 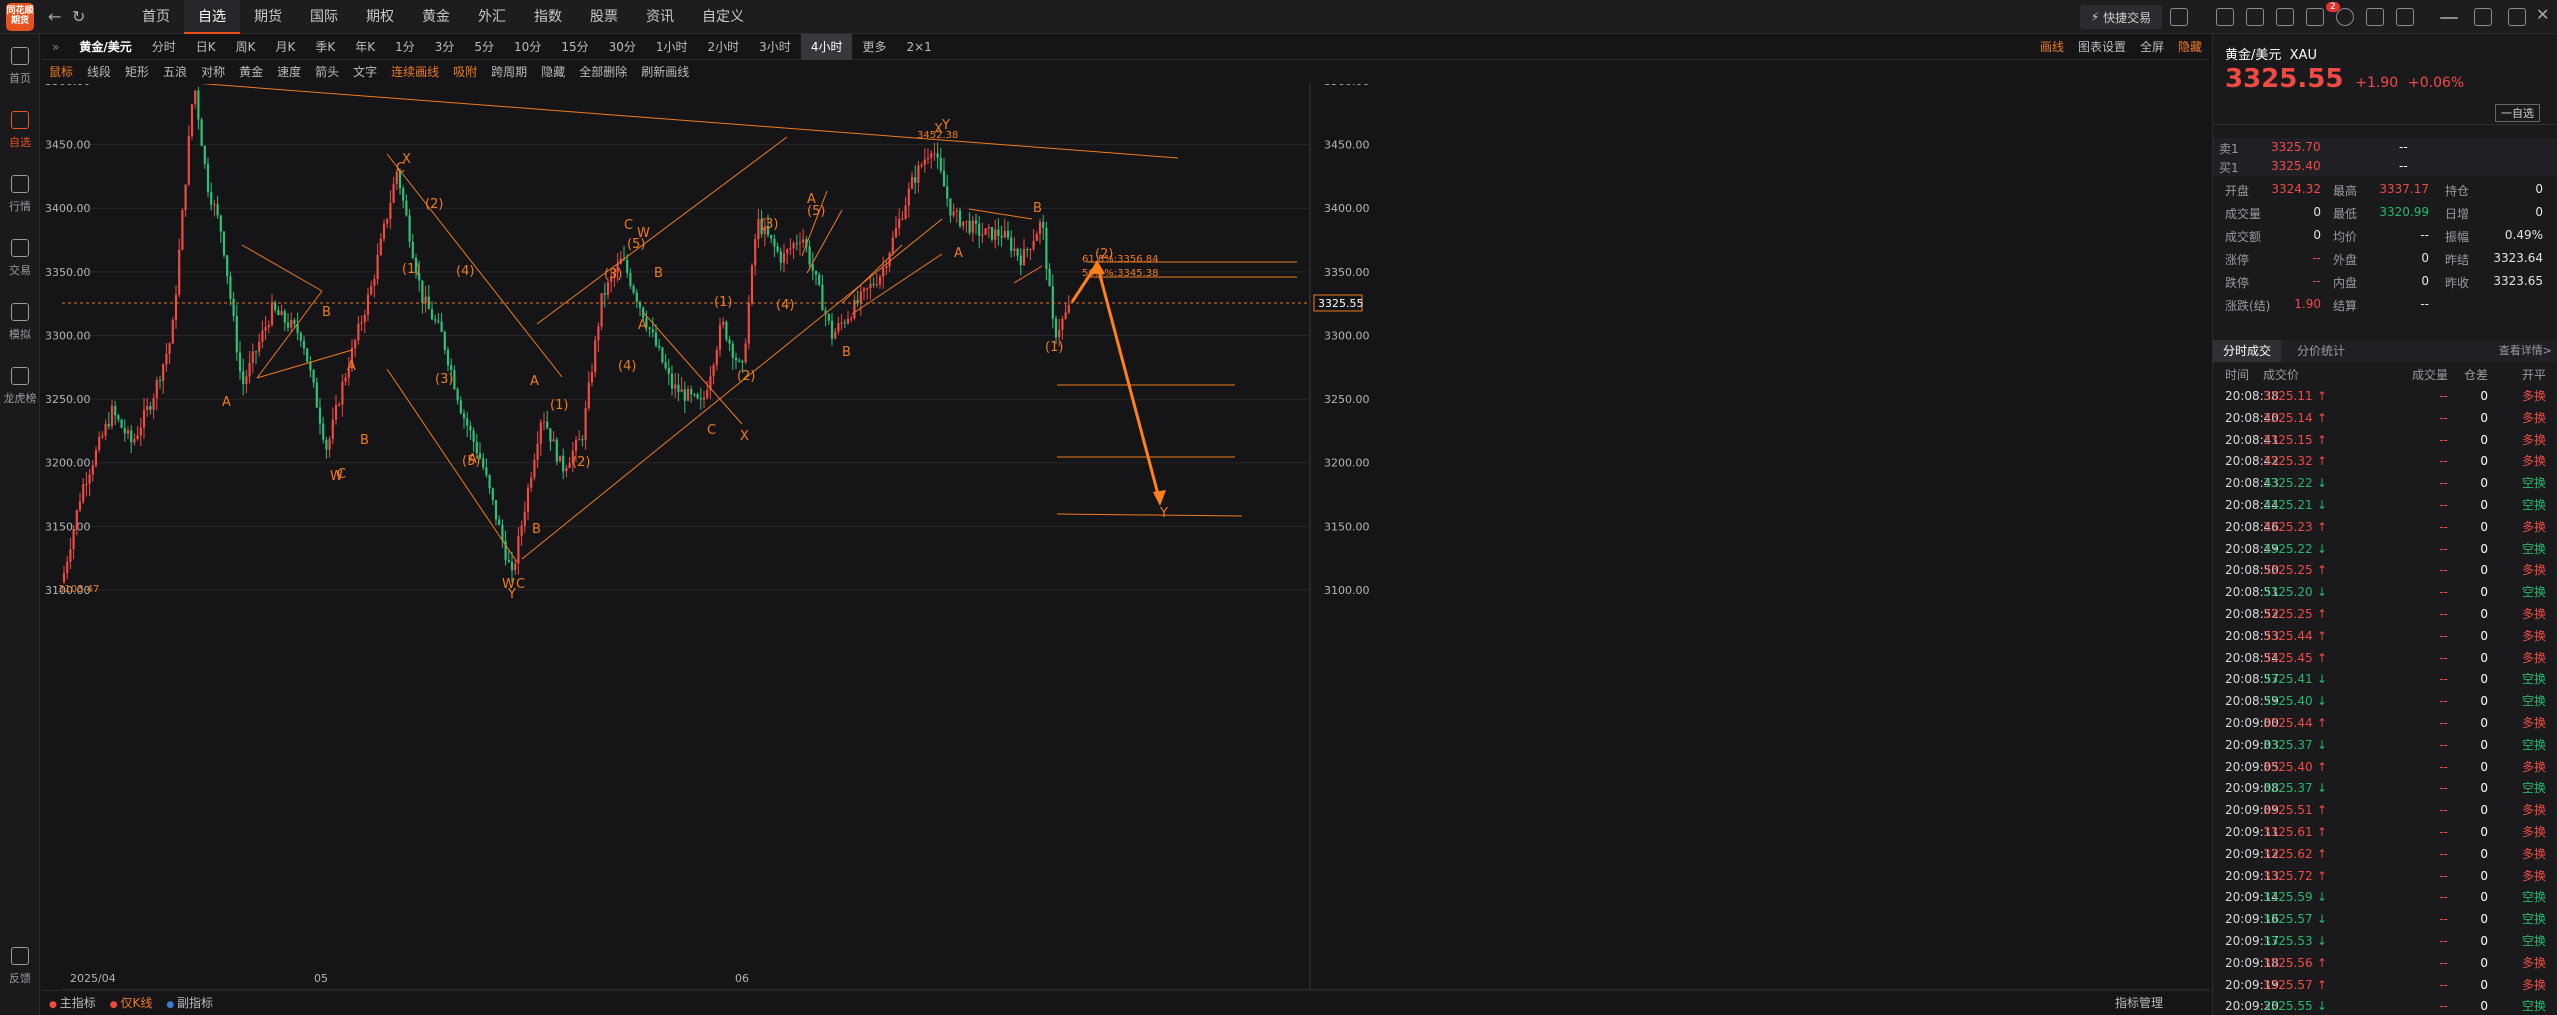 I want to click on draw-tool-8: 文字, so click(x=365, y=72).